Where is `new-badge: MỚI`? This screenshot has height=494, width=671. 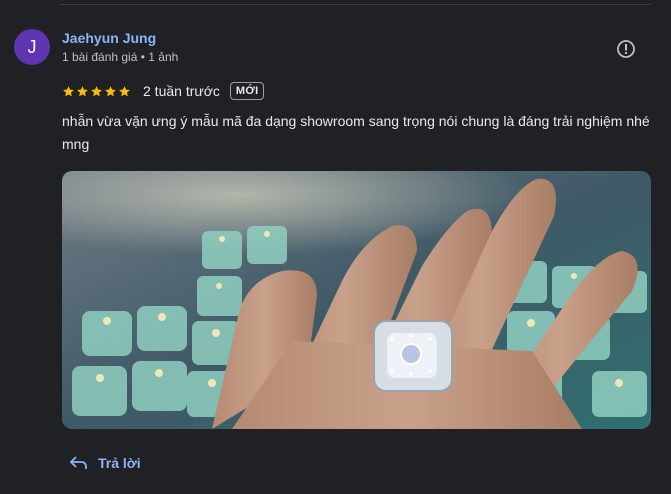 new-badge: MỚI is located at coordinates (247, 91).